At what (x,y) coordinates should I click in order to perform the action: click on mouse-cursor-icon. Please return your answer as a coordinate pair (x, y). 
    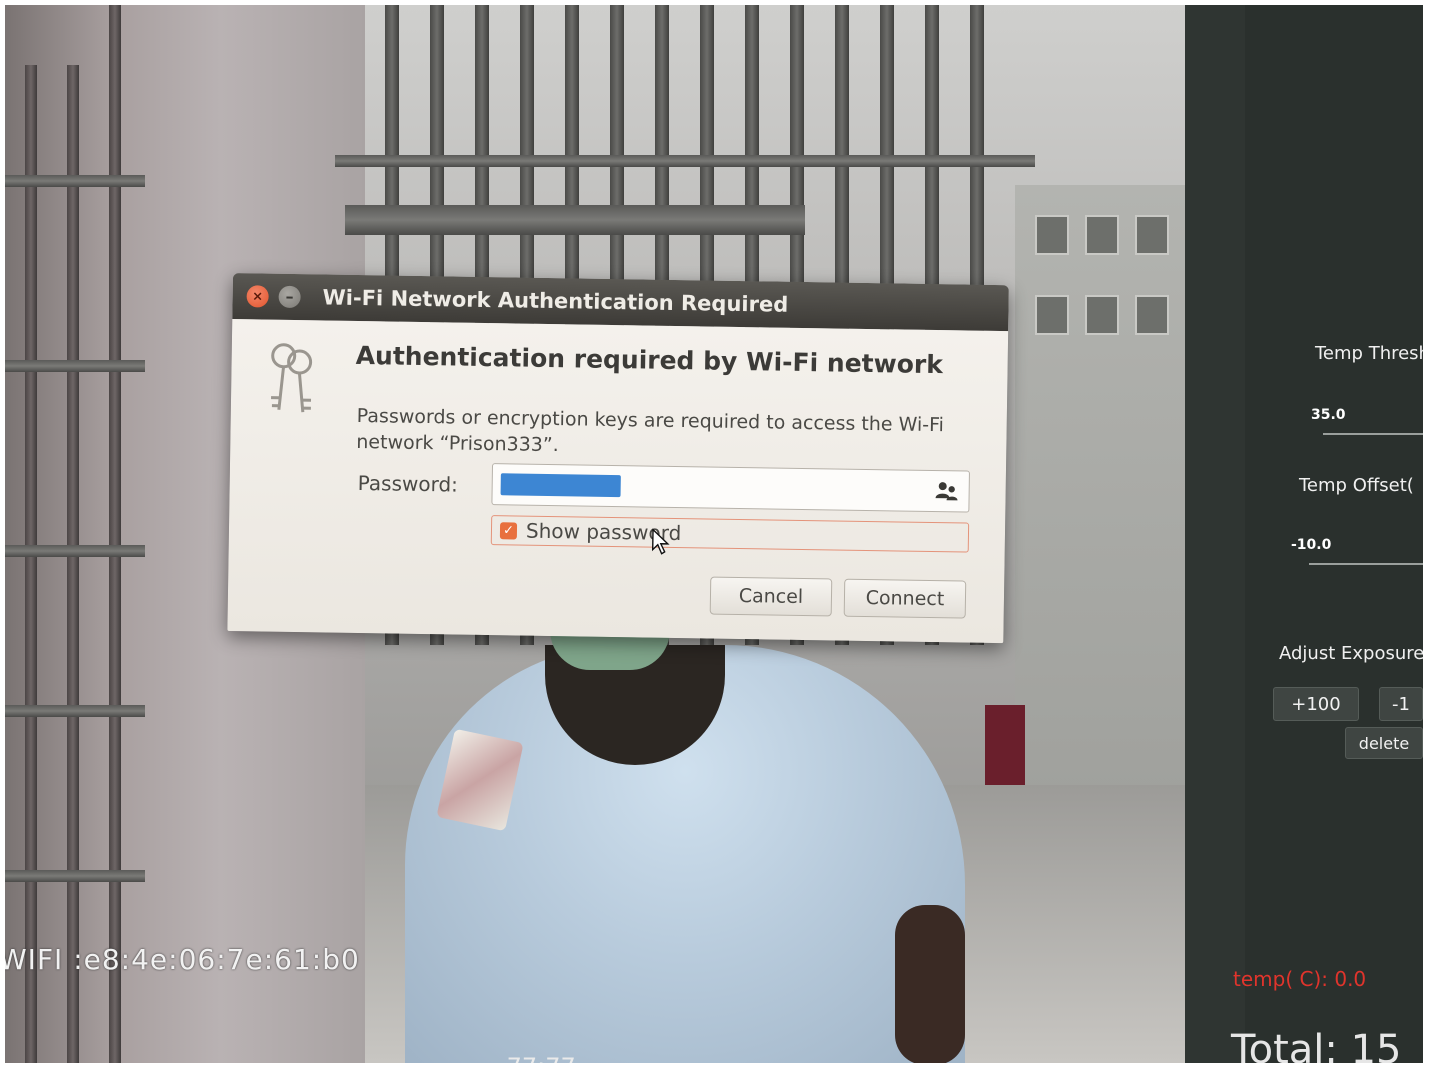
    Looking at the image, I should click on (660, 541).